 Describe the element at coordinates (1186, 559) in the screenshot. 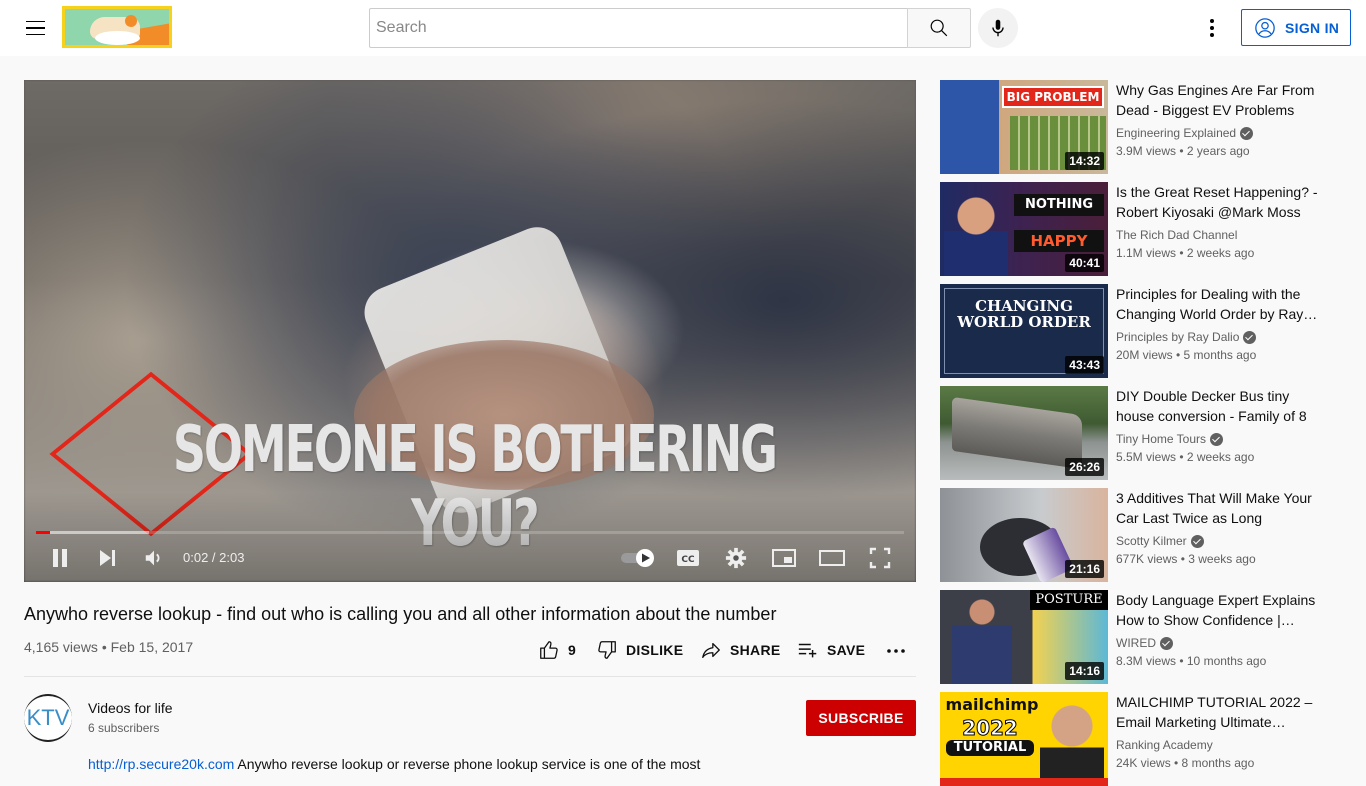

I see `recommended-video-meta: 677K views • 3 weeks ago` at that location.